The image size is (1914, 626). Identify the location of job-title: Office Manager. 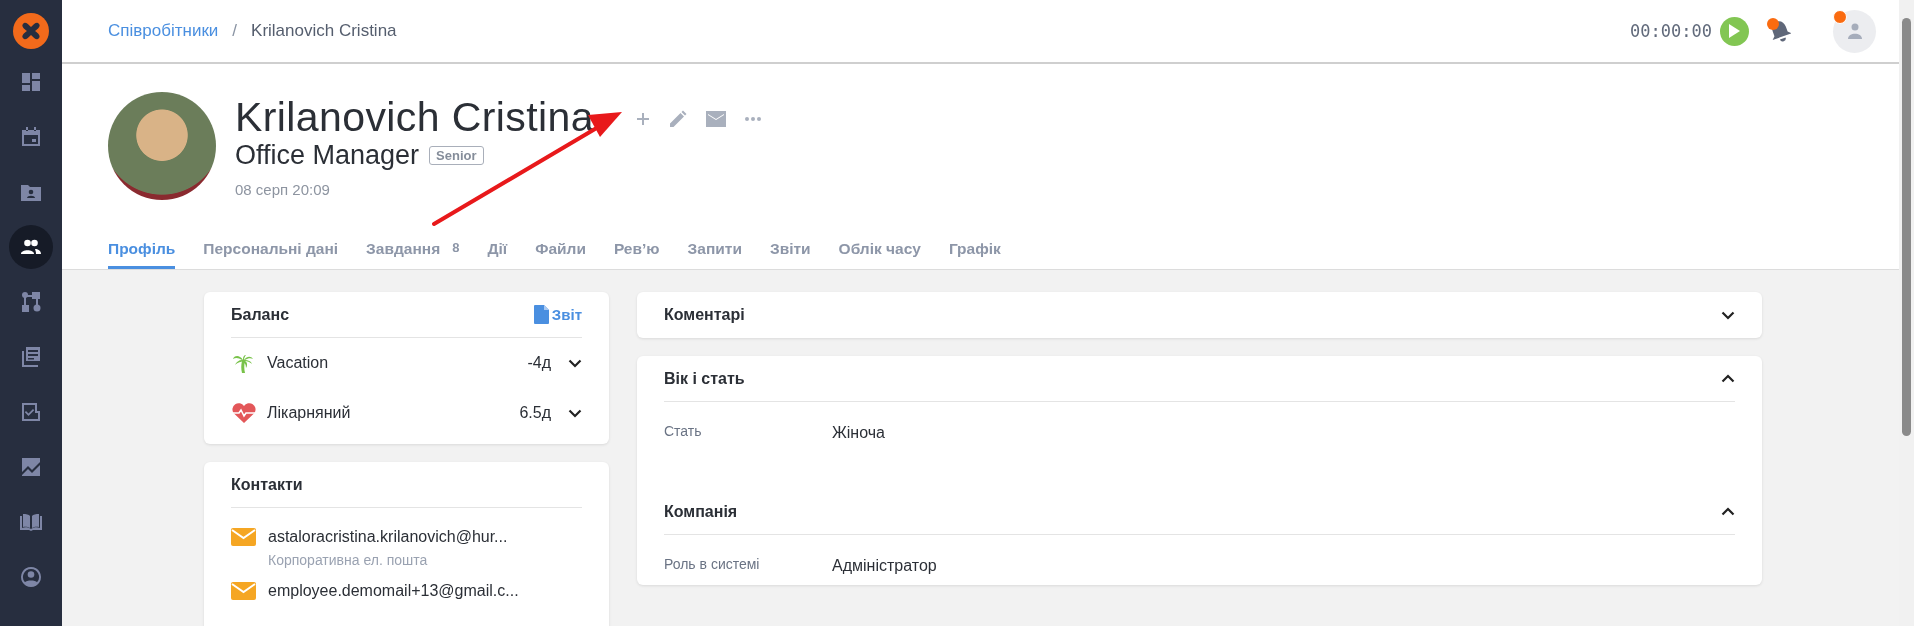
(327, 155).